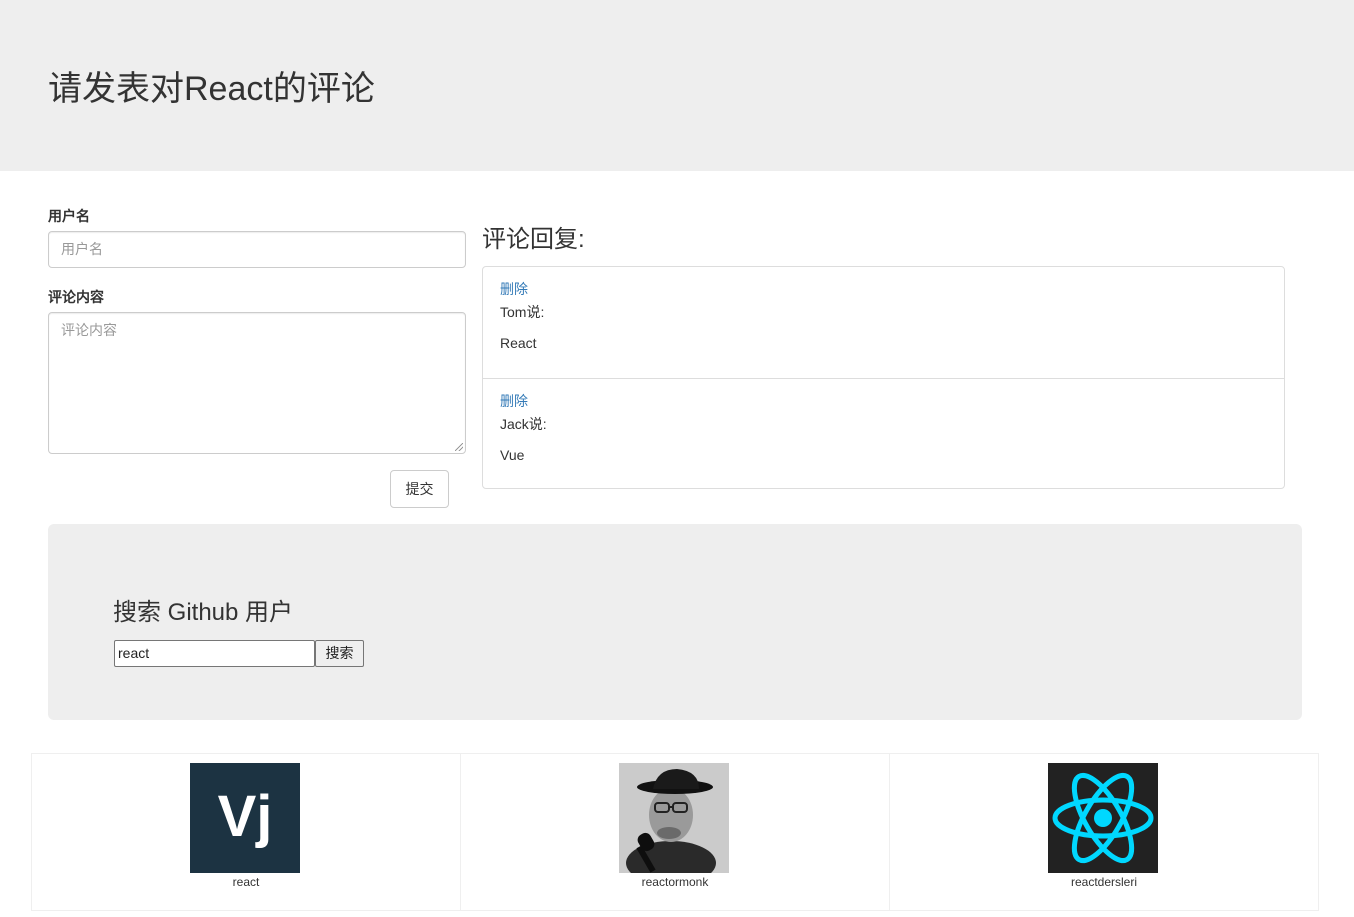 The width and height of the screenshot is (1354, 917). I want to click on reply-list: 删除 Tom说: React 删除 Jack说: Vue, so click(883, 377).